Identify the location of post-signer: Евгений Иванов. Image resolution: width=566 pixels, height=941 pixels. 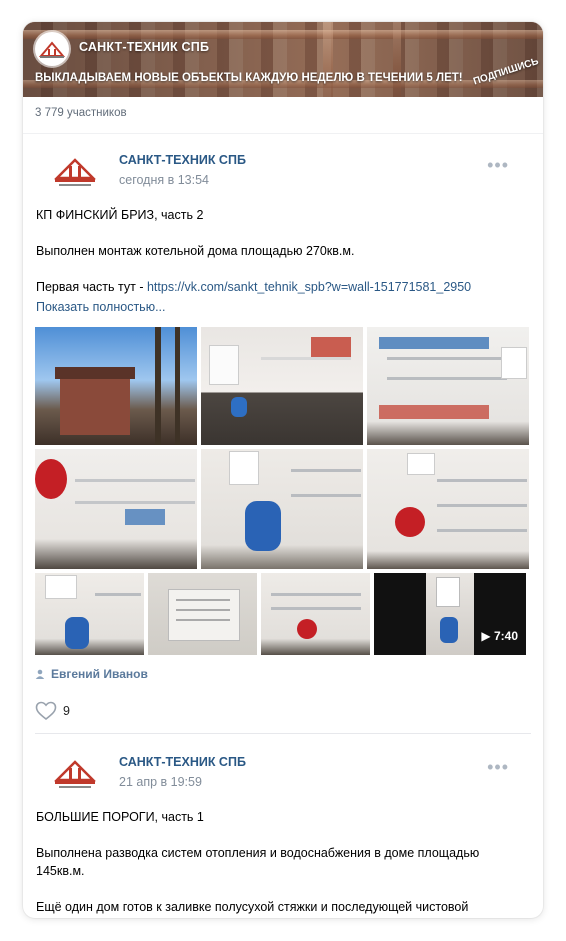
(283, 674).